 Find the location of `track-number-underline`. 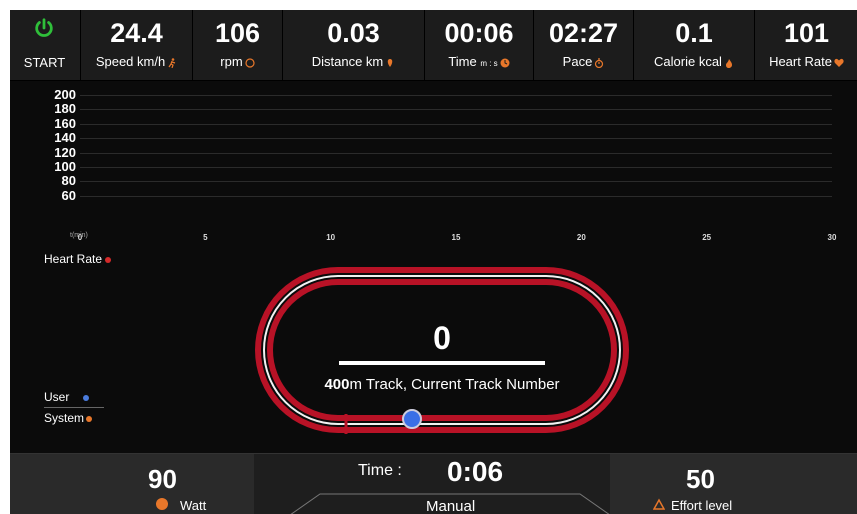

track-number-underline is located at coordinates (442, 363).